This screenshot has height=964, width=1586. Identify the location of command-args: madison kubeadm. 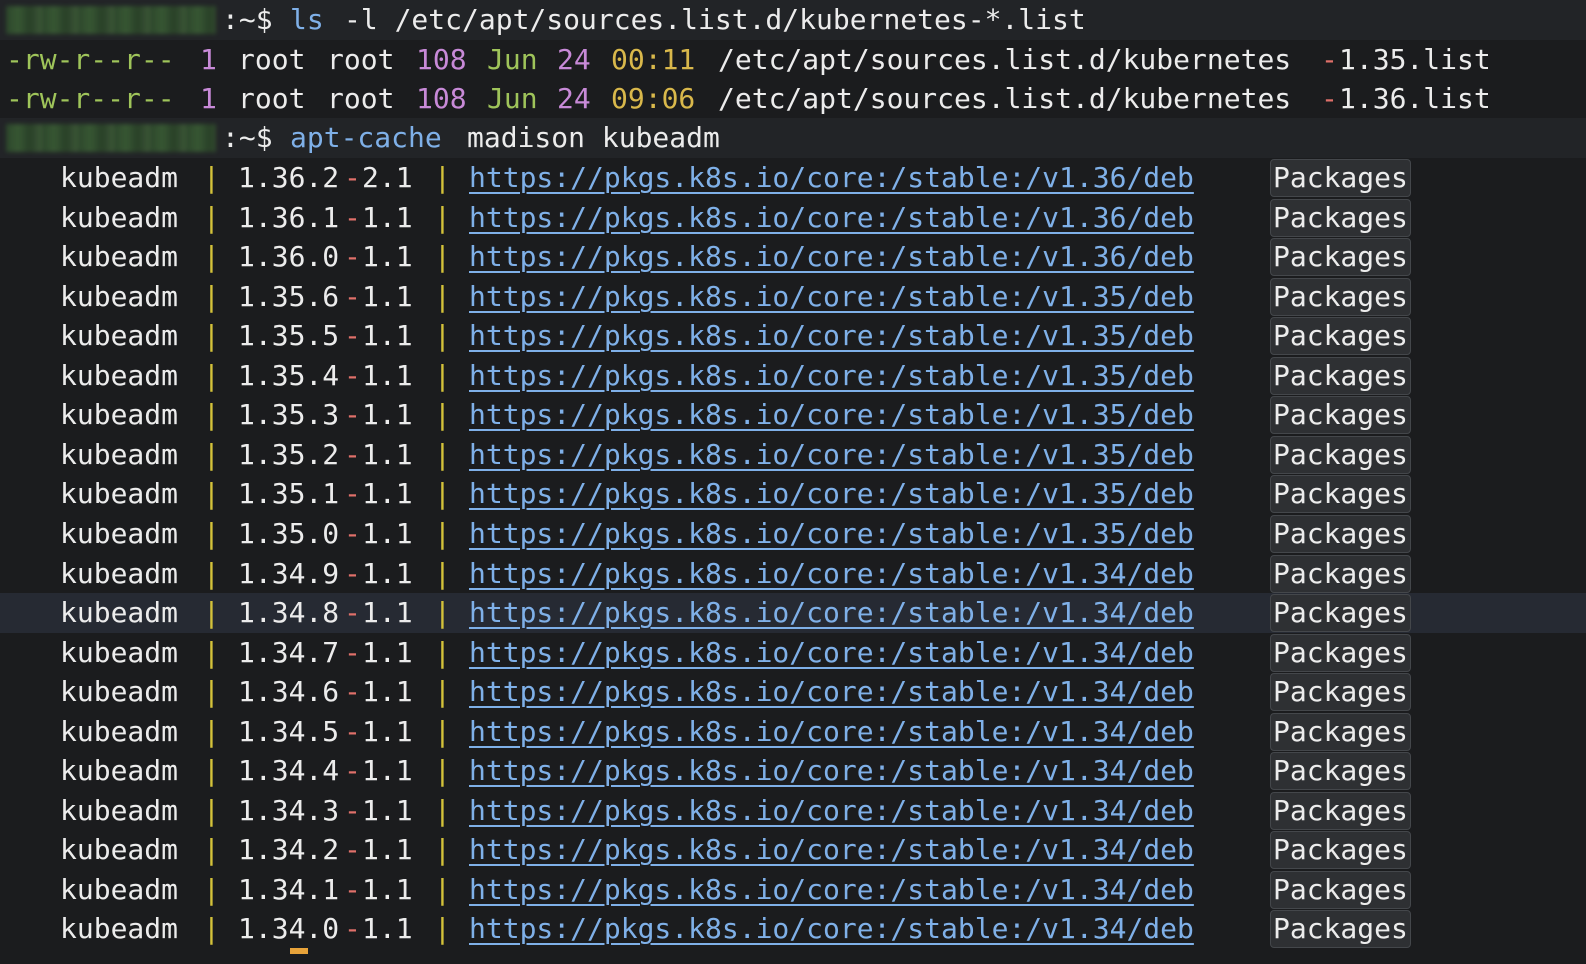
(593, 137).